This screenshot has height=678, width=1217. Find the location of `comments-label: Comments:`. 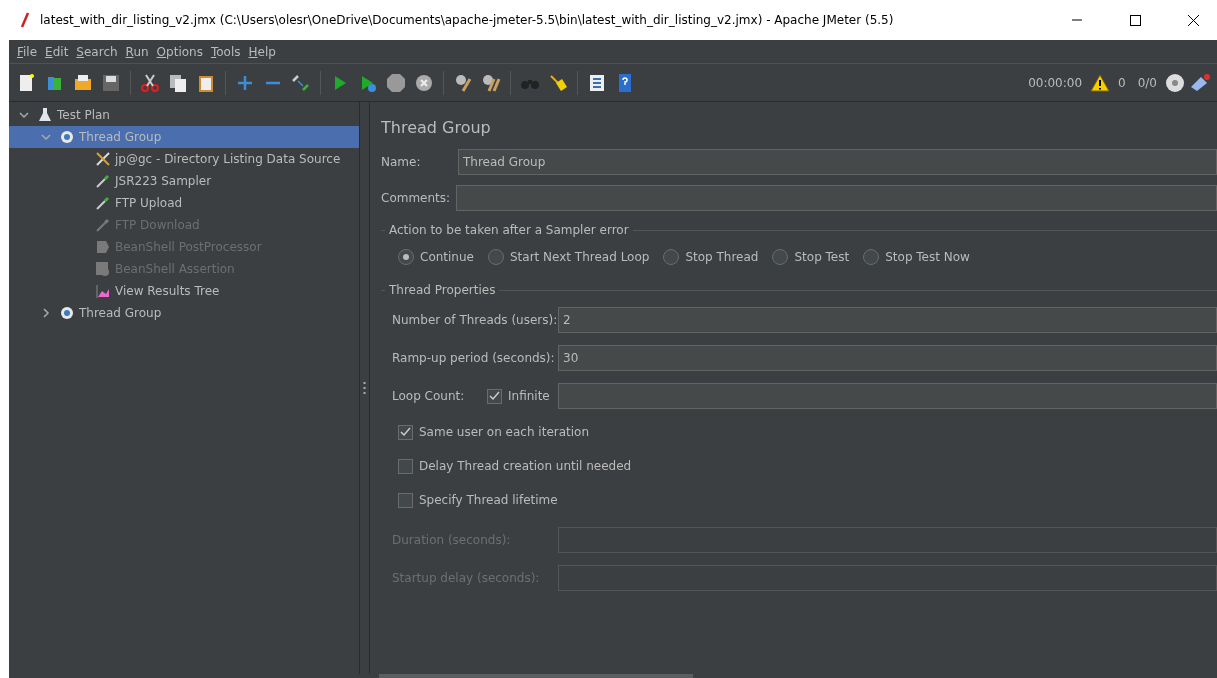

comments-label: Comments: is located at coordinates (416, 198).